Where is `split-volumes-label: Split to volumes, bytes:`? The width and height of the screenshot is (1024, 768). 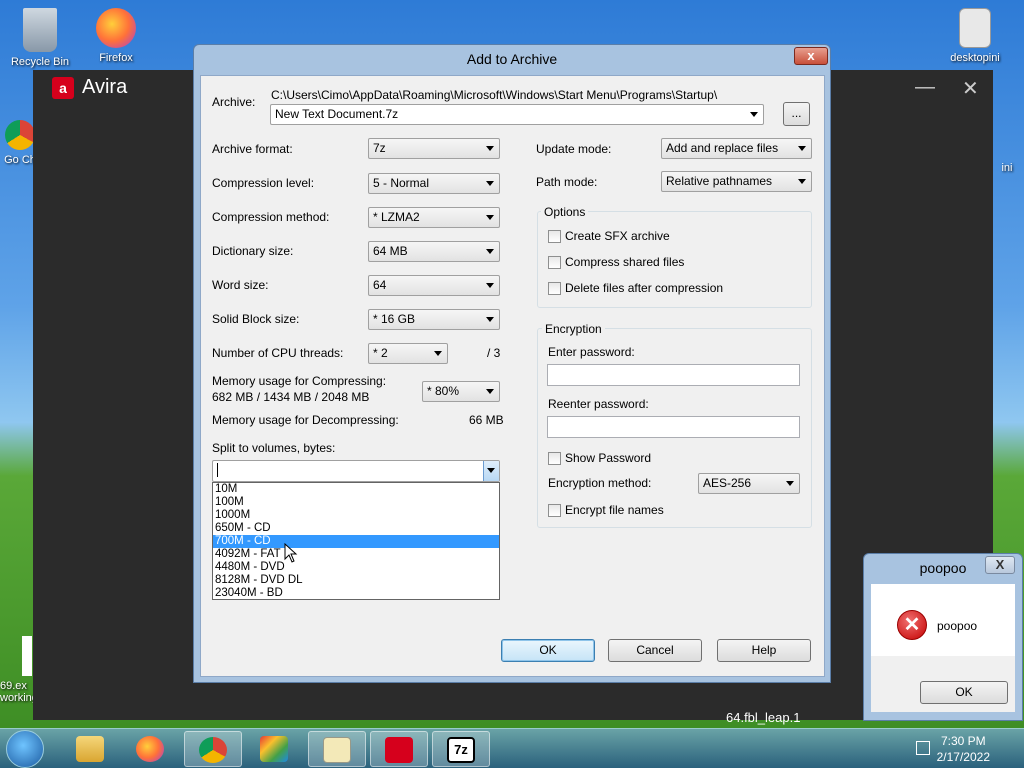
split-volumes-label: Split to volumes, bytes: is located at coordinates (274, 448).